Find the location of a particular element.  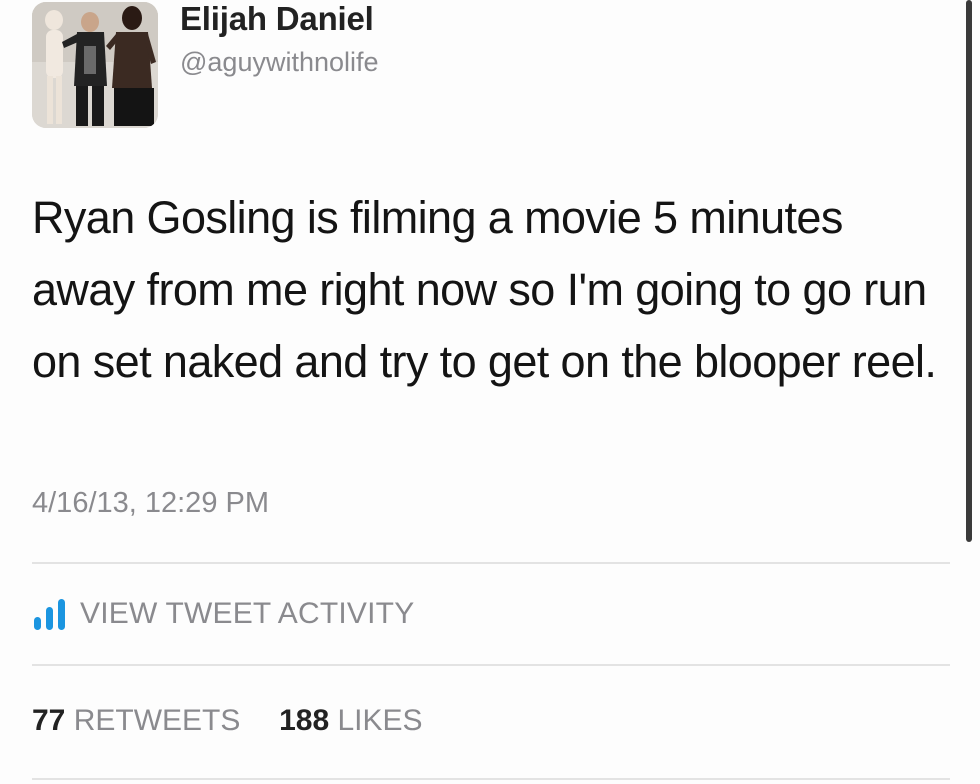

retweets-label: RETWEETS is located at coordinates (157, 720).